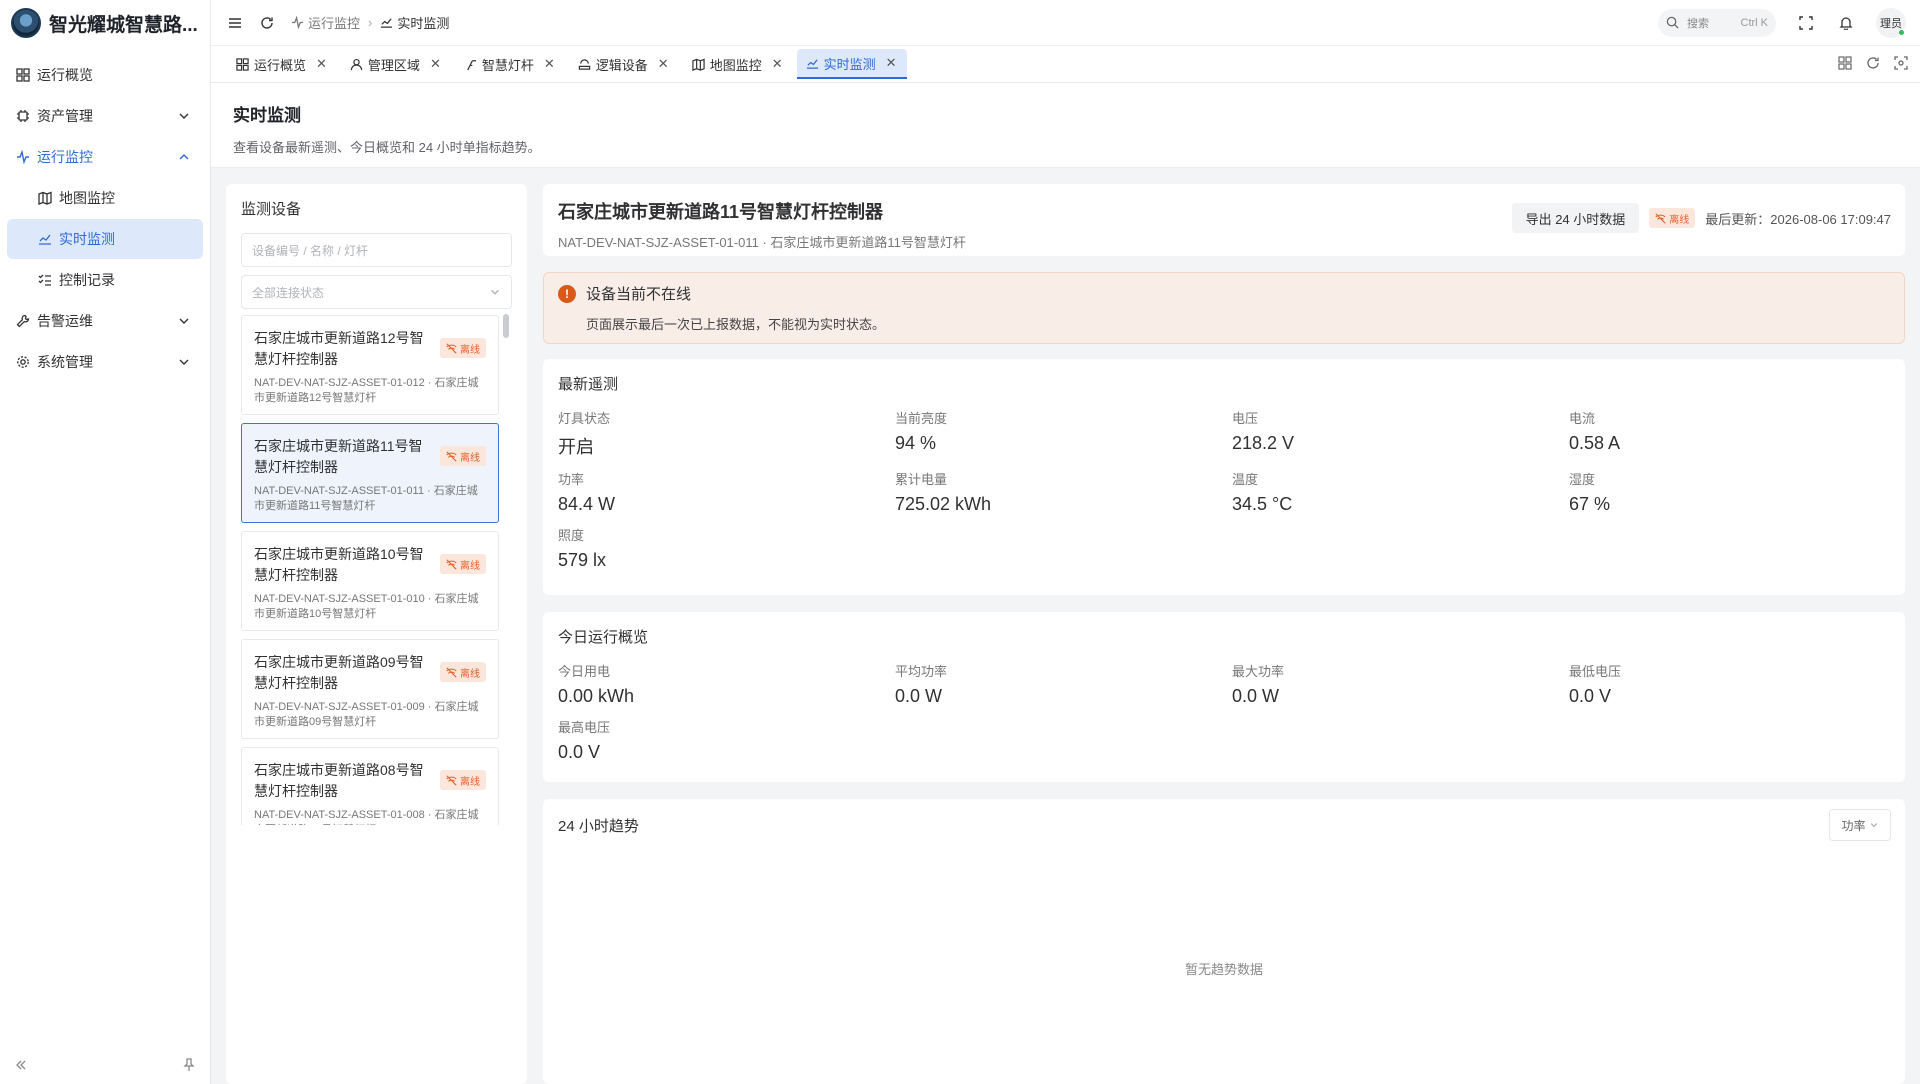  I want to click on tab-label: 管理区域, so click(393, 65).